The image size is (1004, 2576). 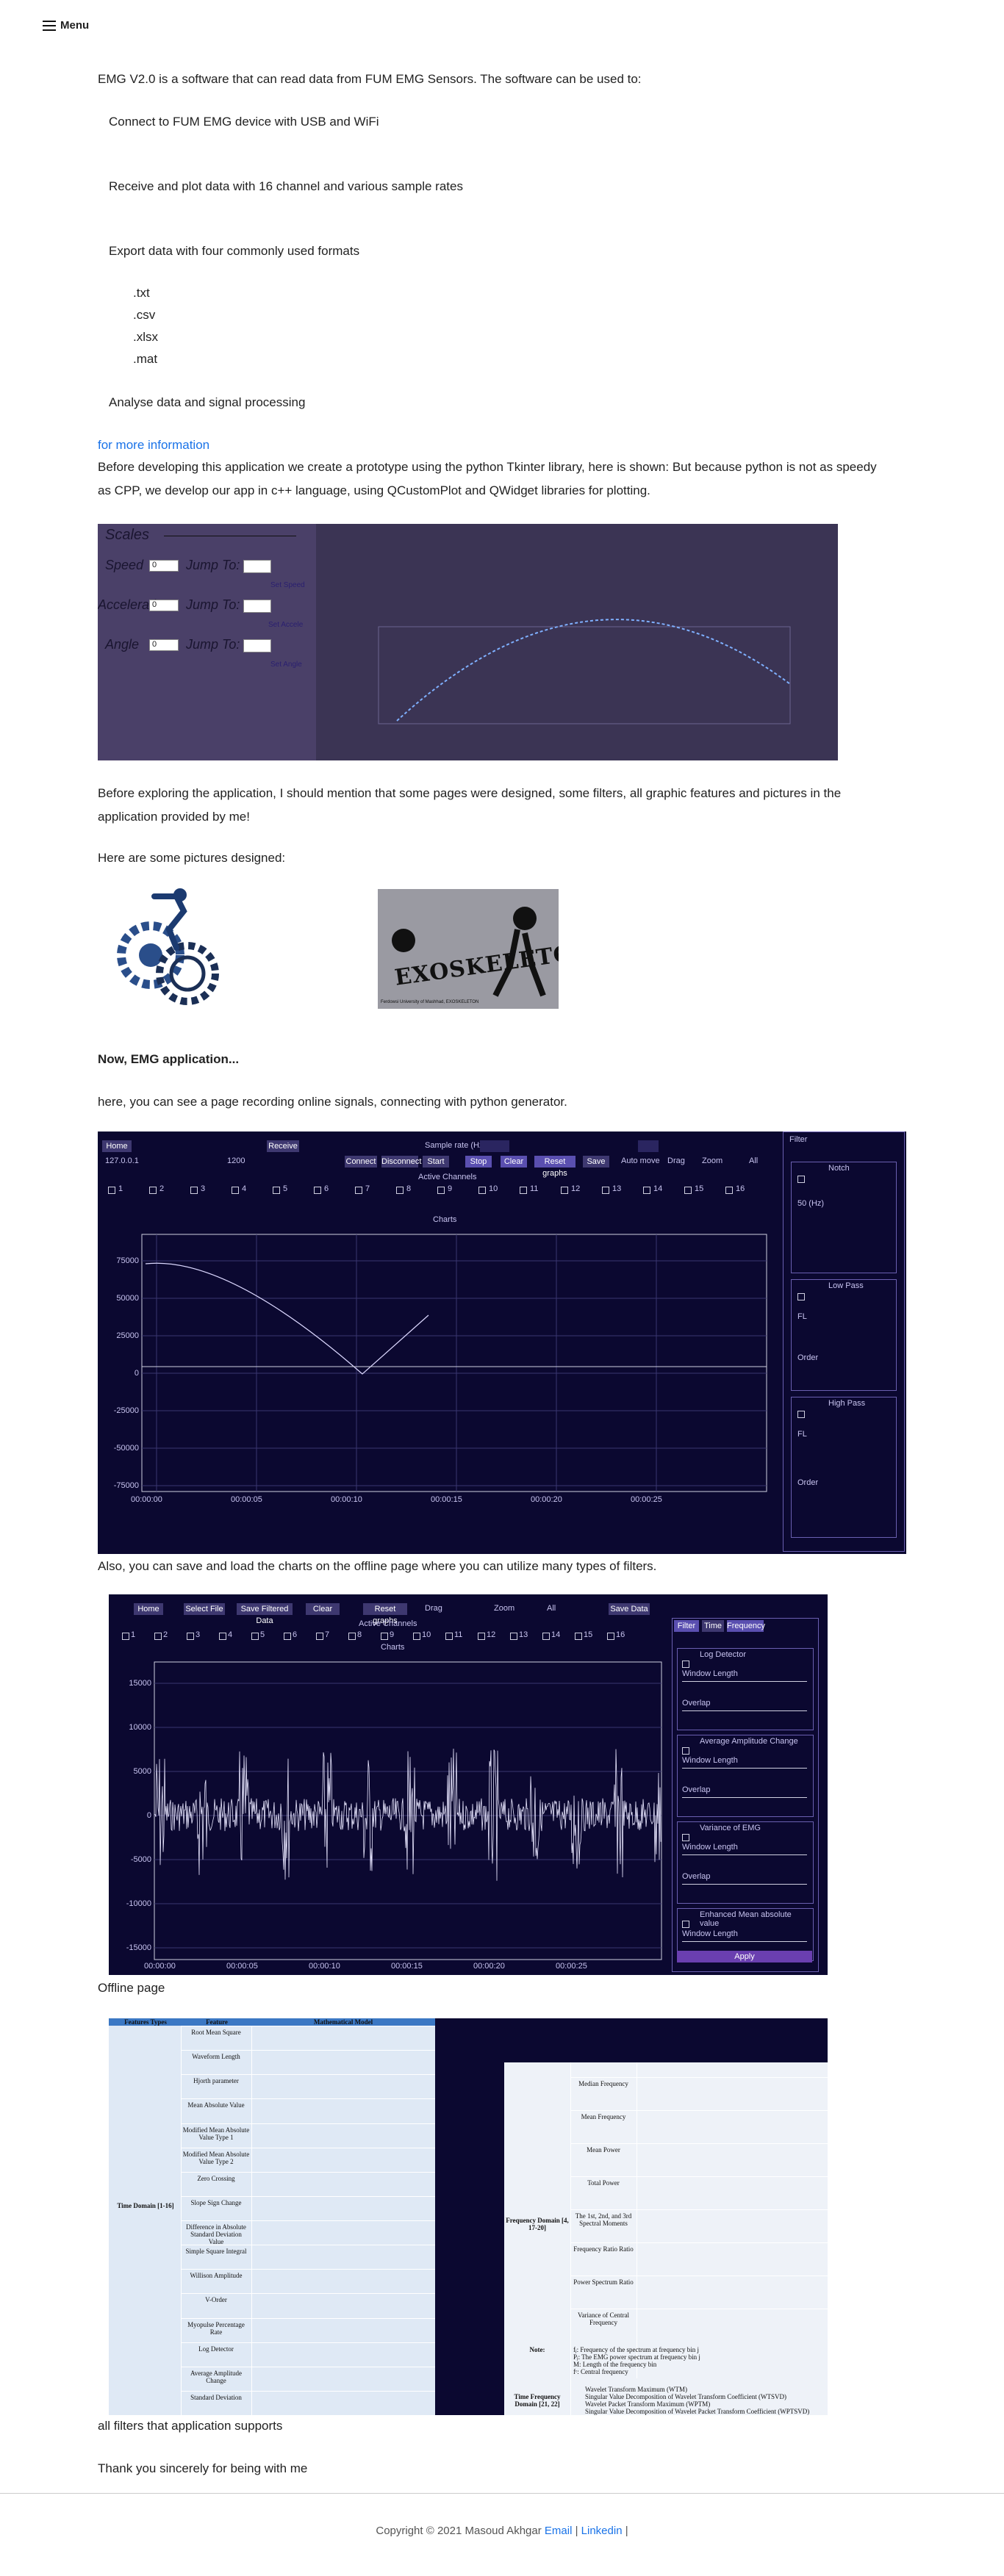 I want to click on field-label: Overlap, so click(x=696, y=1877).